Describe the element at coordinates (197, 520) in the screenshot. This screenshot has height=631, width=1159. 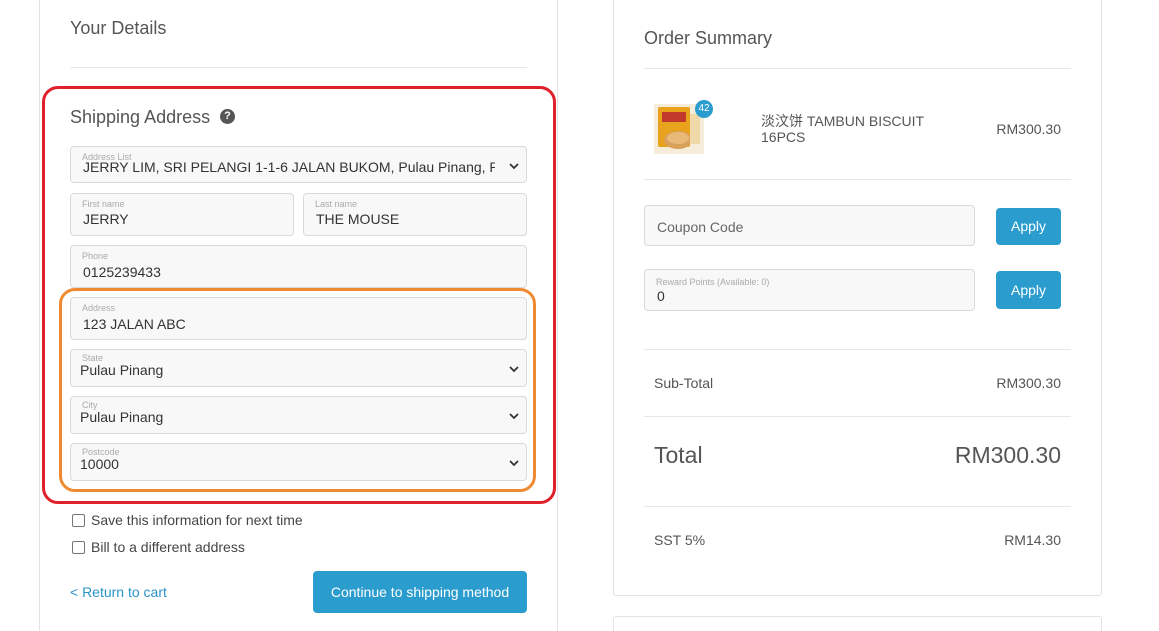
I see `save-info-label: Save this information for next time` at that location.